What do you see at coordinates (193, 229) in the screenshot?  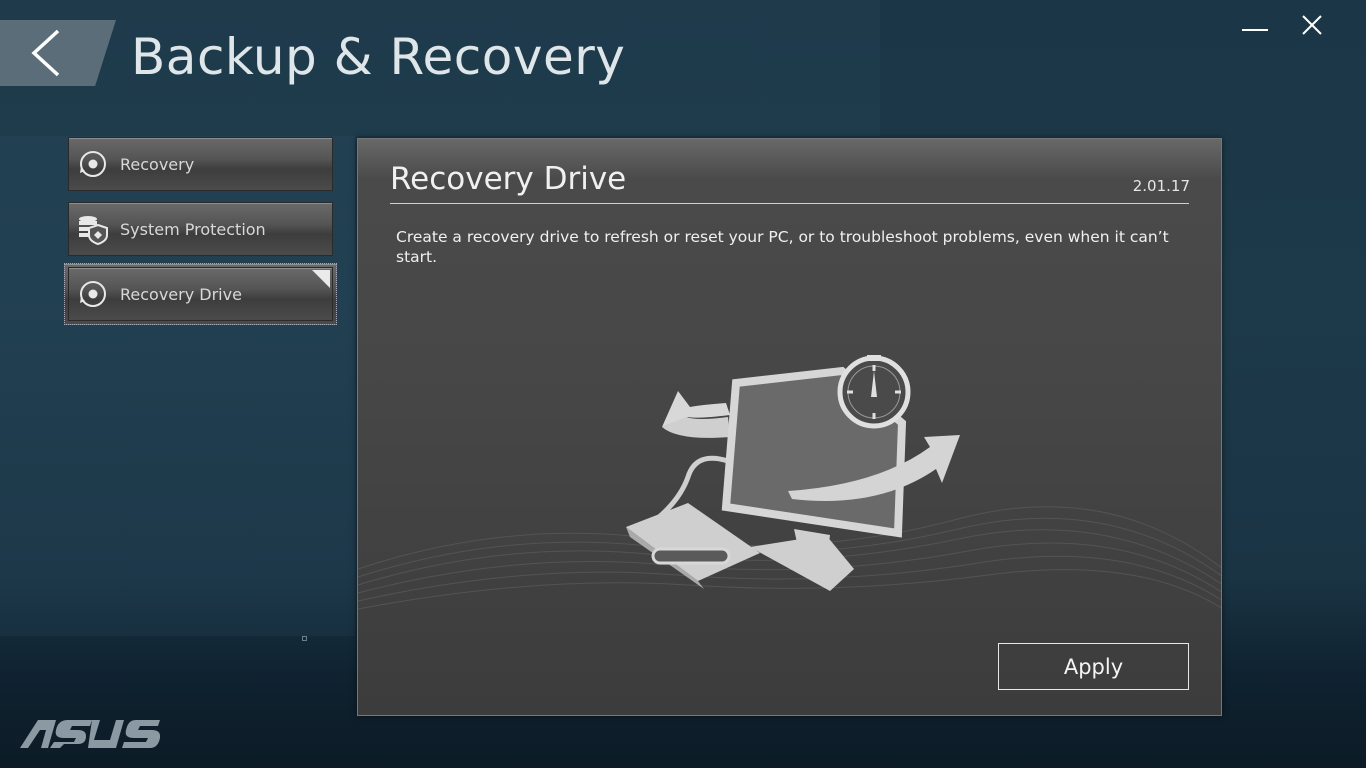 I see `sidebar-item-label: System Protection` at bounding box center [193, 229].